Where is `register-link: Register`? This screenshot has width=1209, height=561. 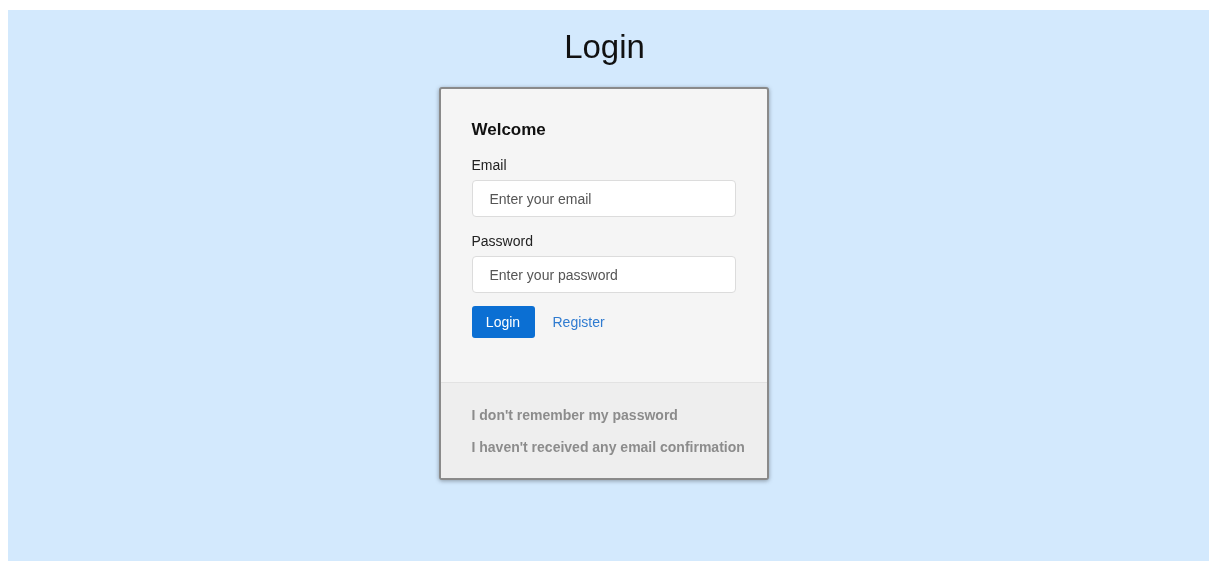 register-link: Register is located at coordinates (578, 322).